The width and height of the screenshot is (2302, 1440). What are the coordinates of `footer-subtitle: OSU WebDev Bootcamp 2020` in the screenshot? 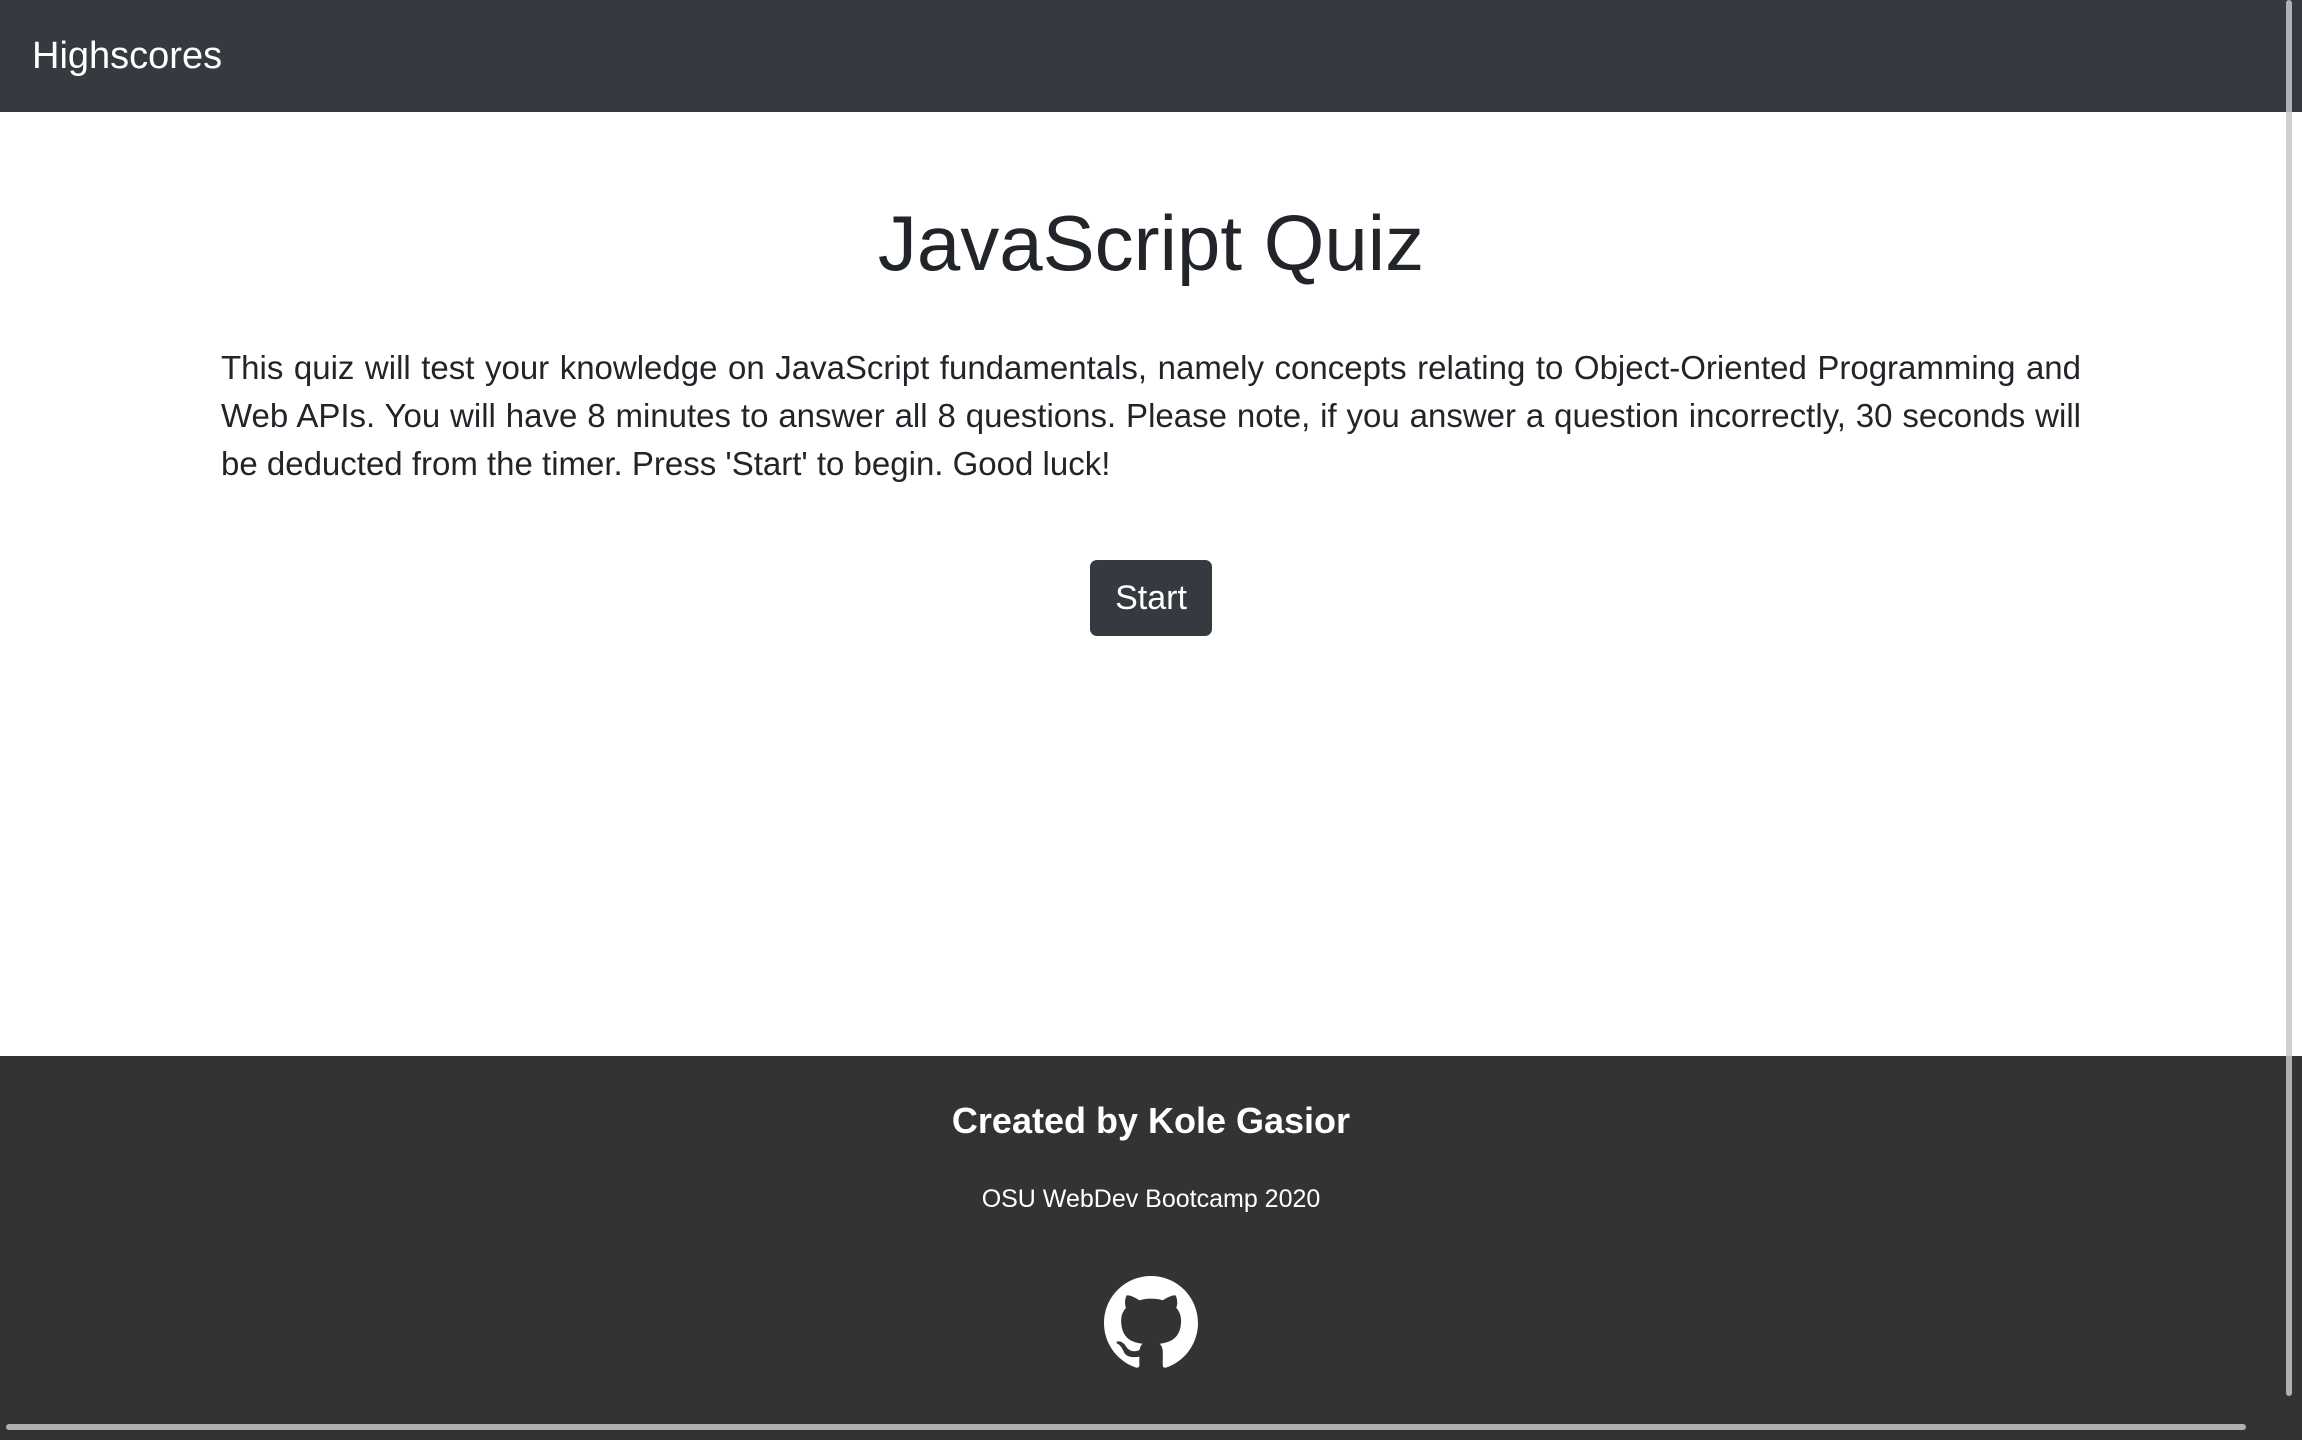 It's located at (1151, 1199).